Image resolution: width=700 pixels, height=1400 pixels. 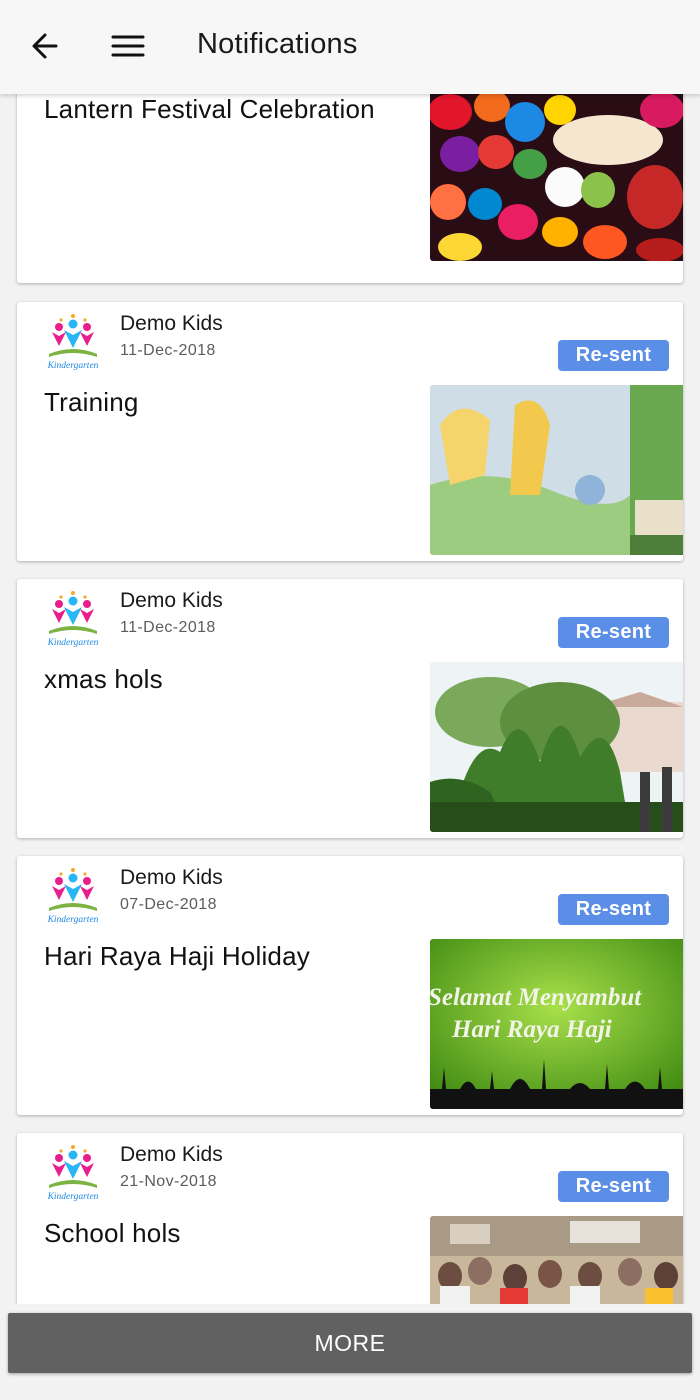 I want to click on notification-title: Lantern Festival Celebration, so click(x=209, y=109).